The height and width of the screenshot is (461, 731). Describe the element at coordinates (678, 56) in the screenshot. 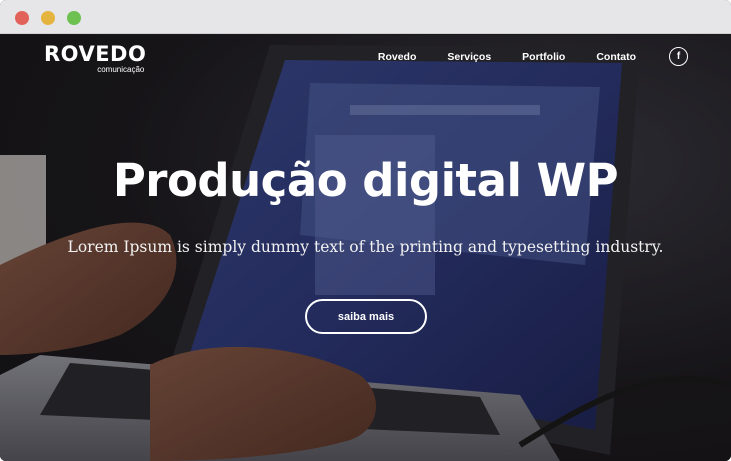

I see `facebook-icon: f` at that location.